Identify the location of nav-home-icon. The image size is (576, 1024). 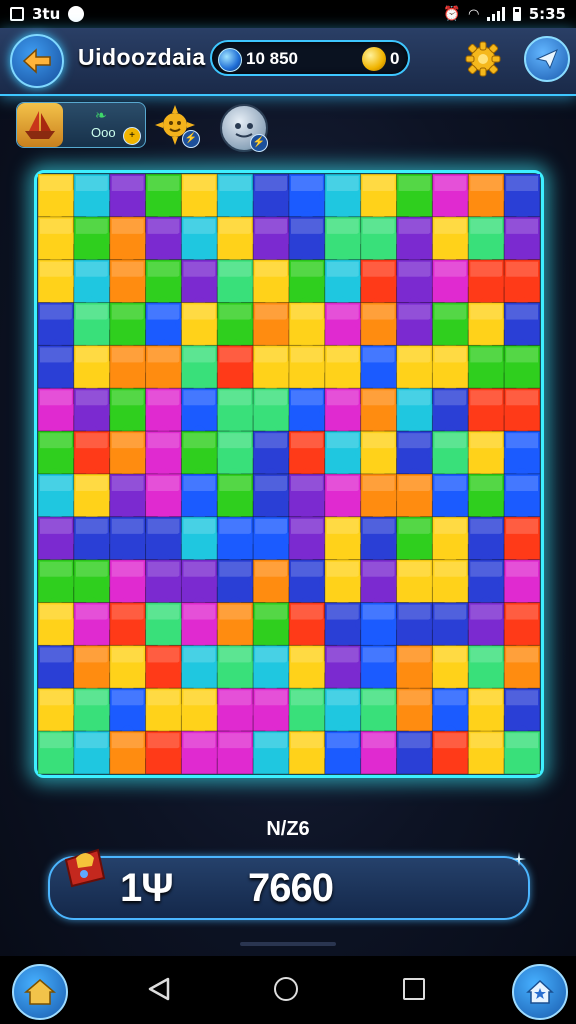
(286, 989).